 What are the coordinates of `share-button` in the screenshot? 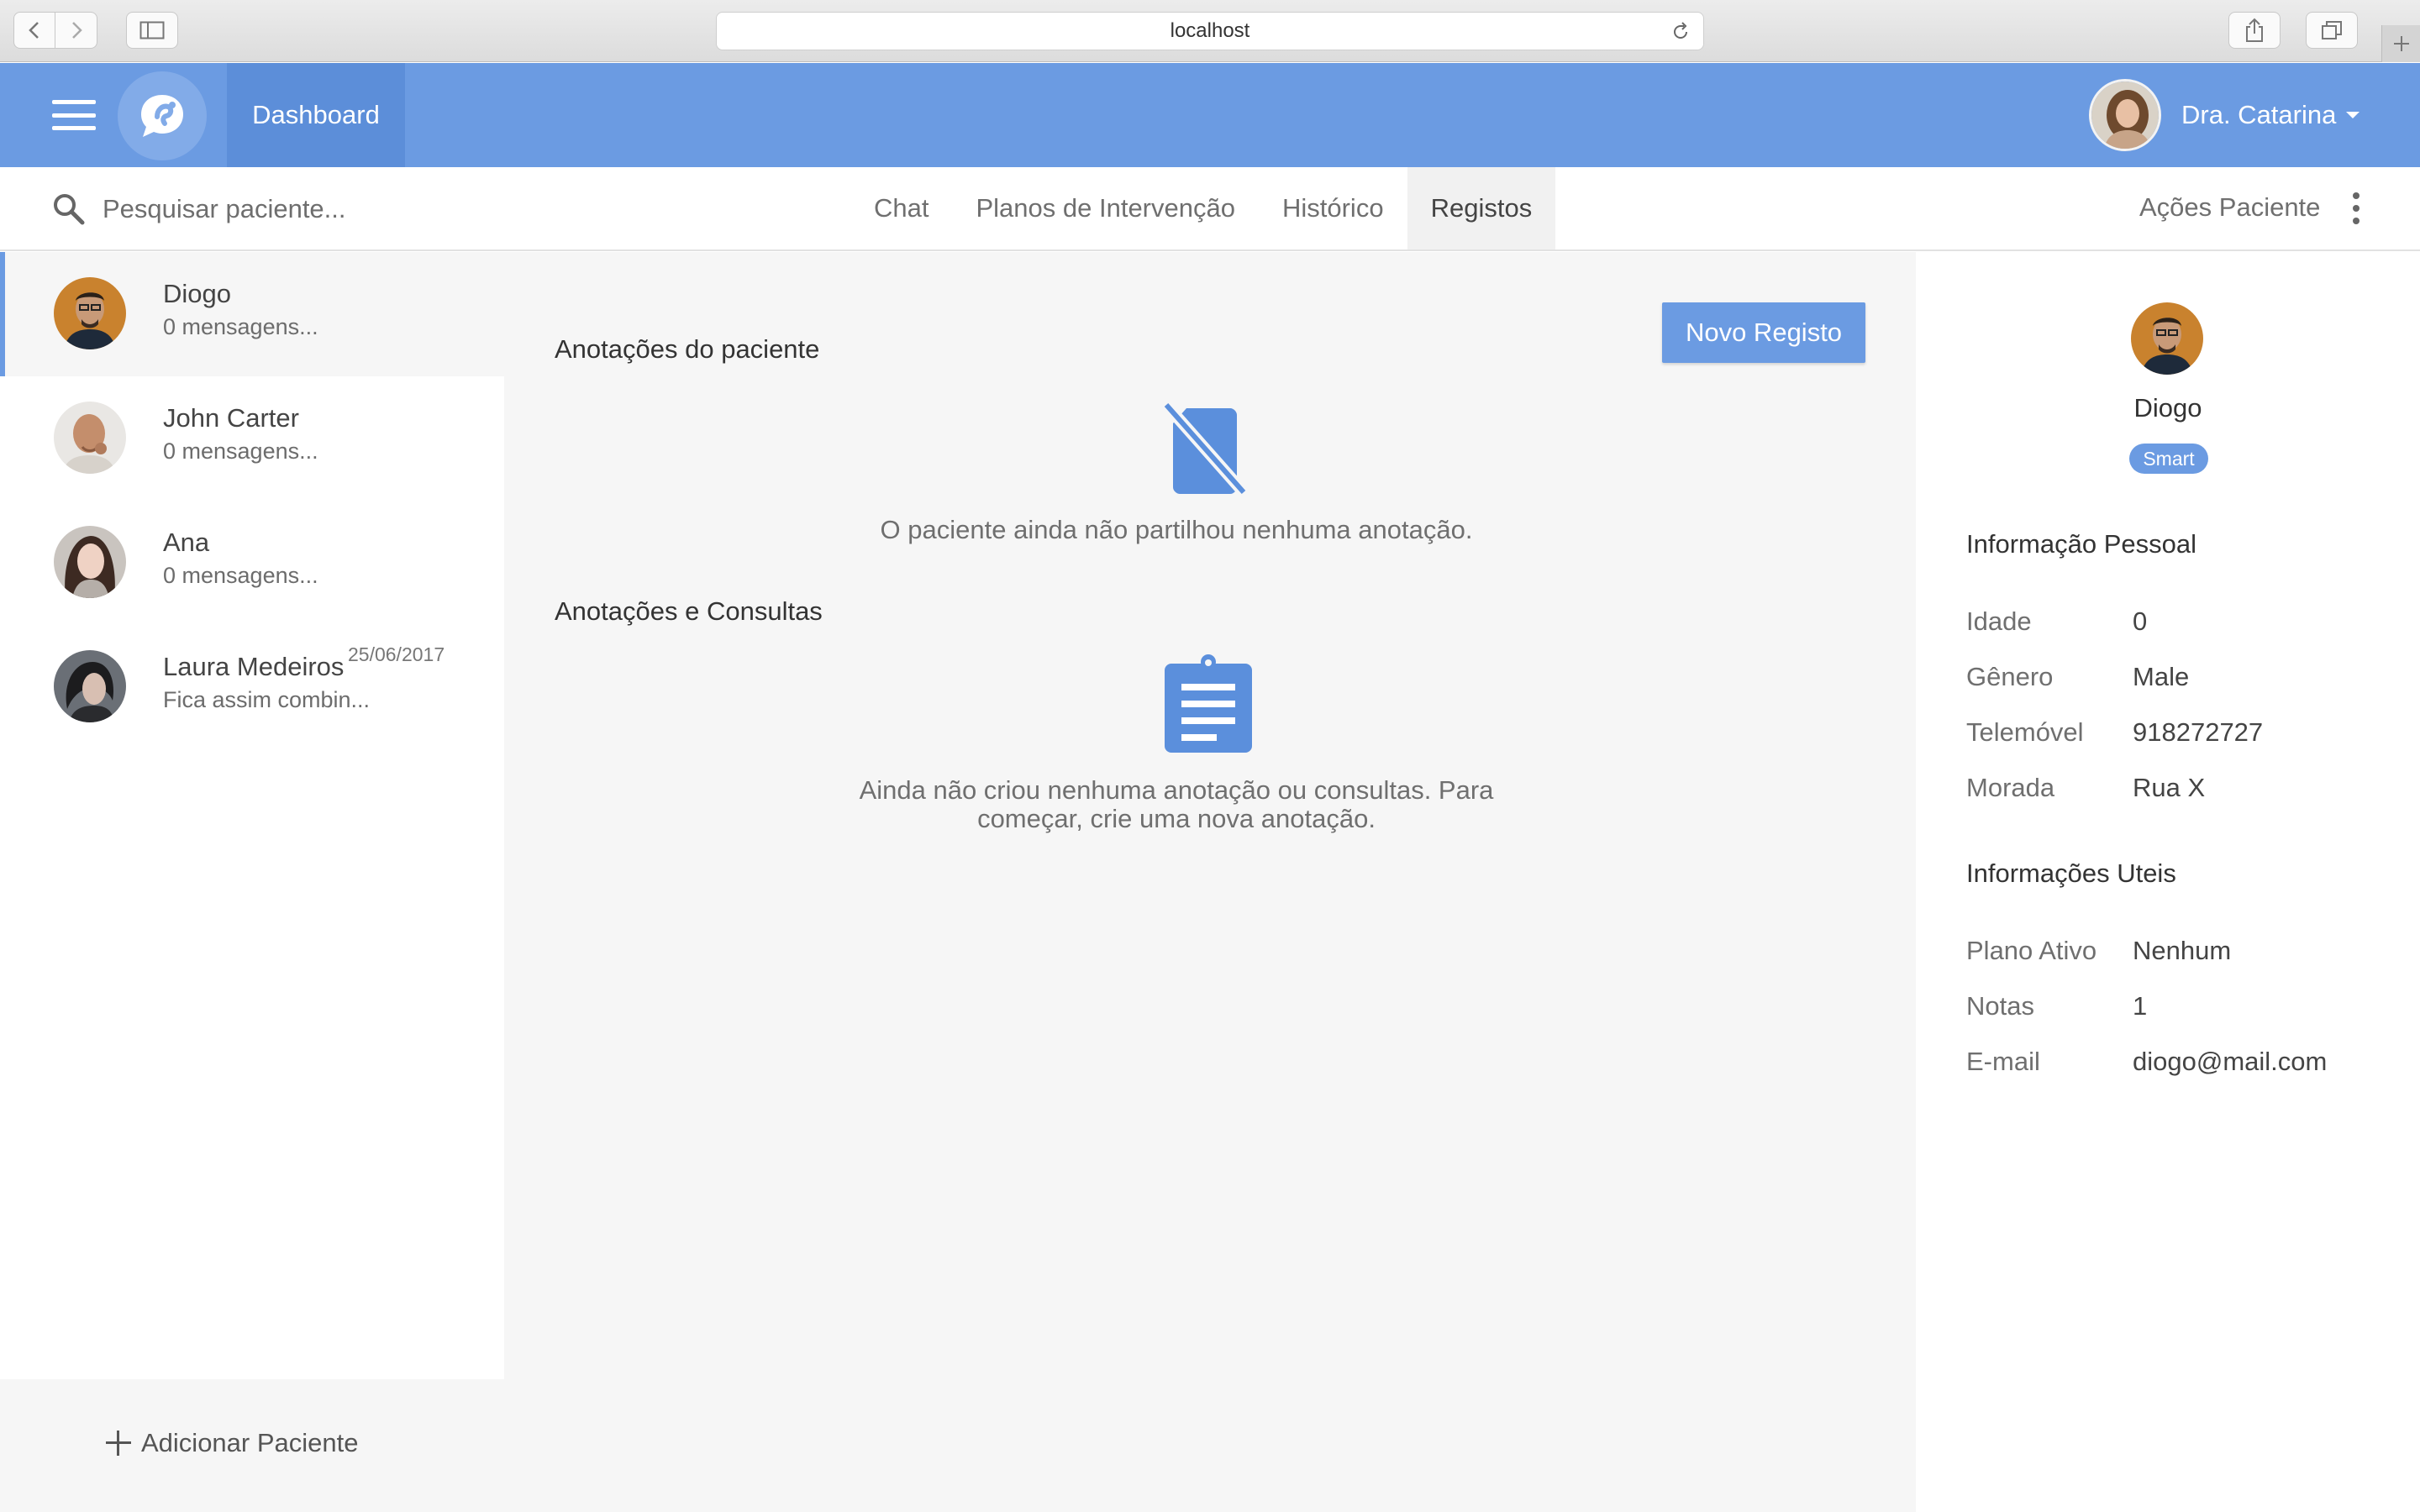 It's located at (2254, 30).